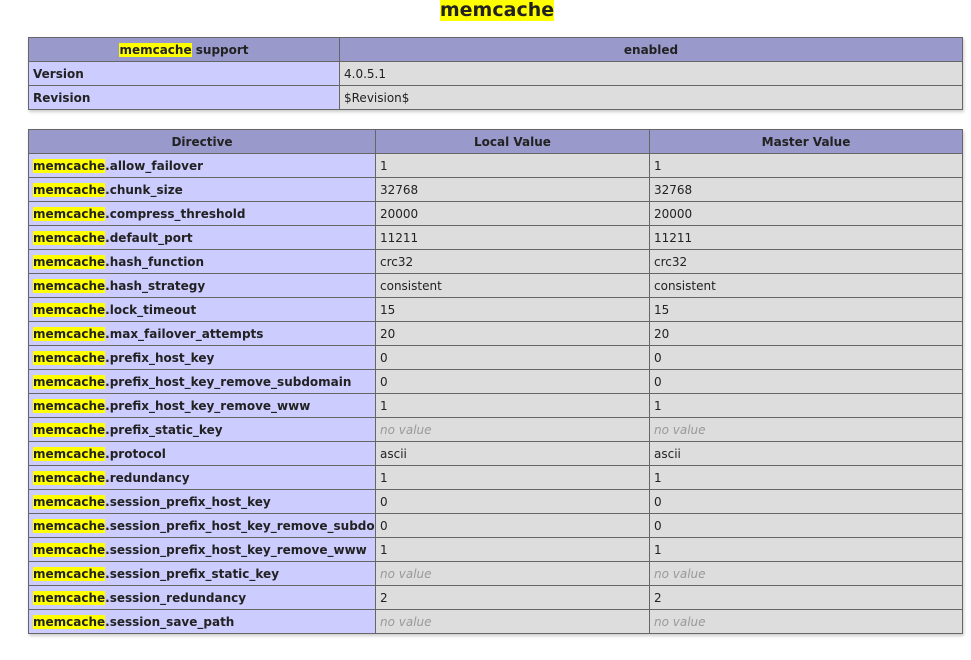 The height and width of the screenshot is (660, 971). I want to click on directive-name: memcache.chunk_size, so click(202, 189).